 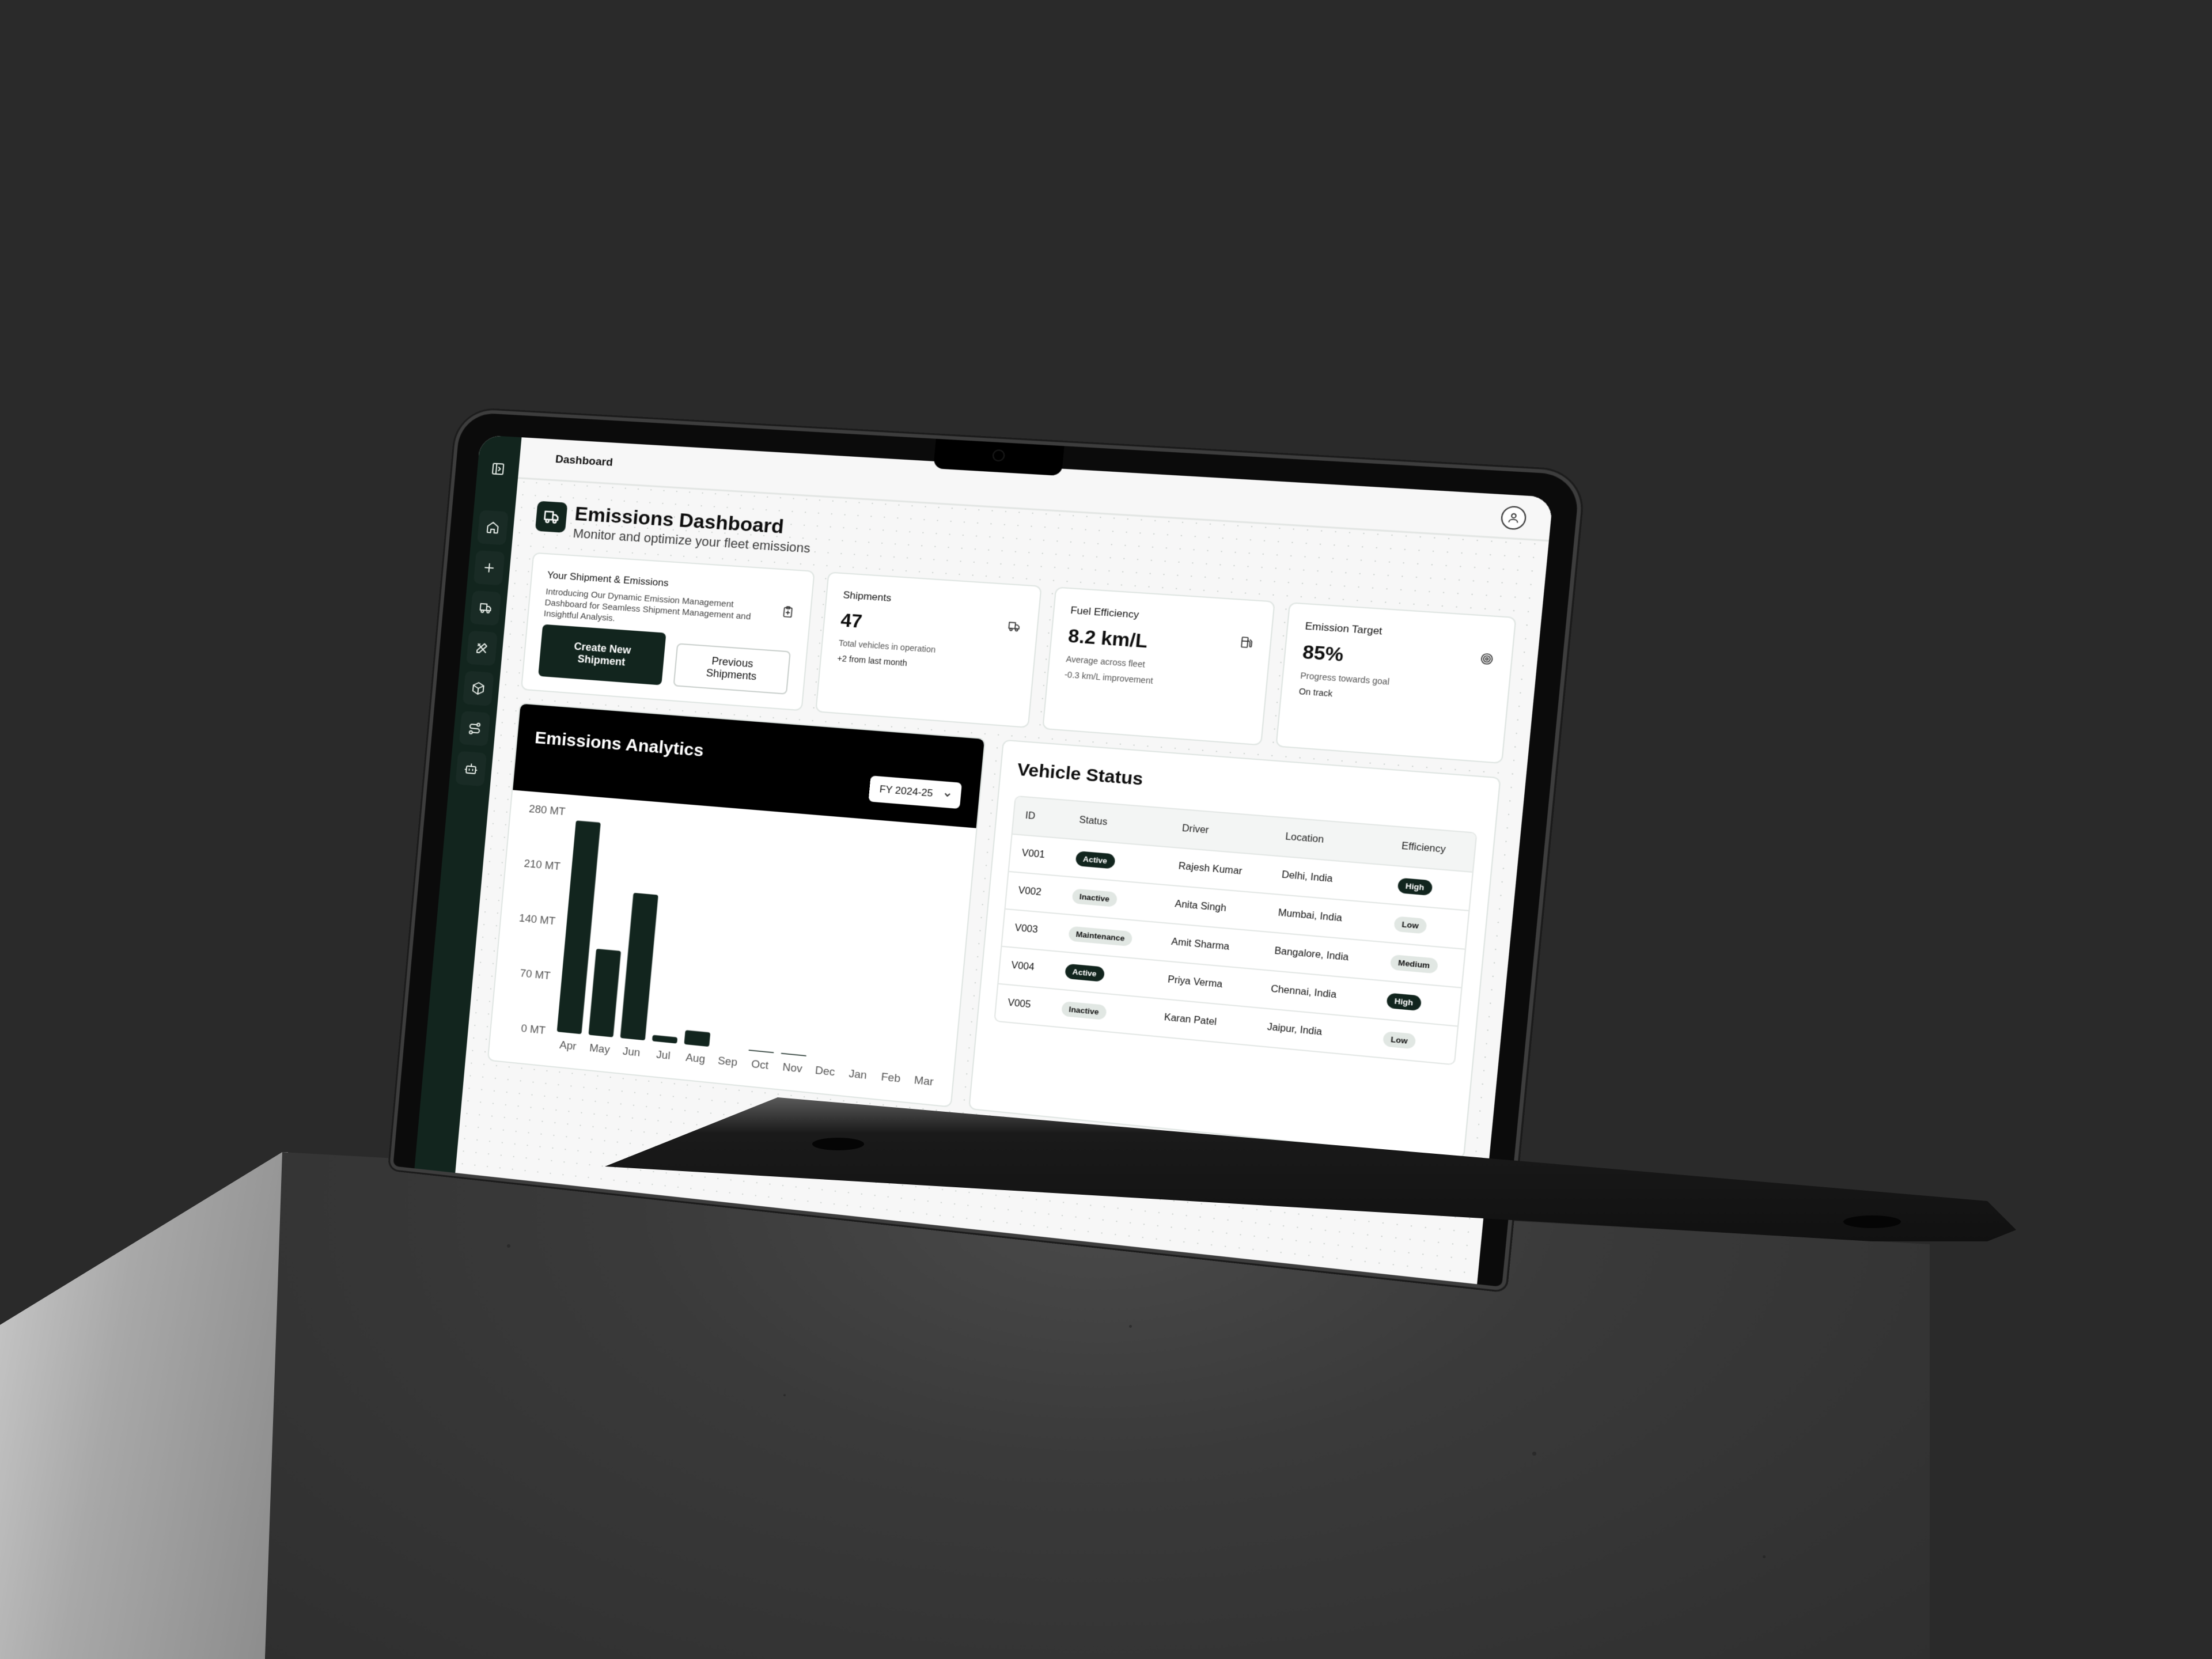 I want to click on driver-name: Rajesh Kumar, so click(x=1210, y=869).